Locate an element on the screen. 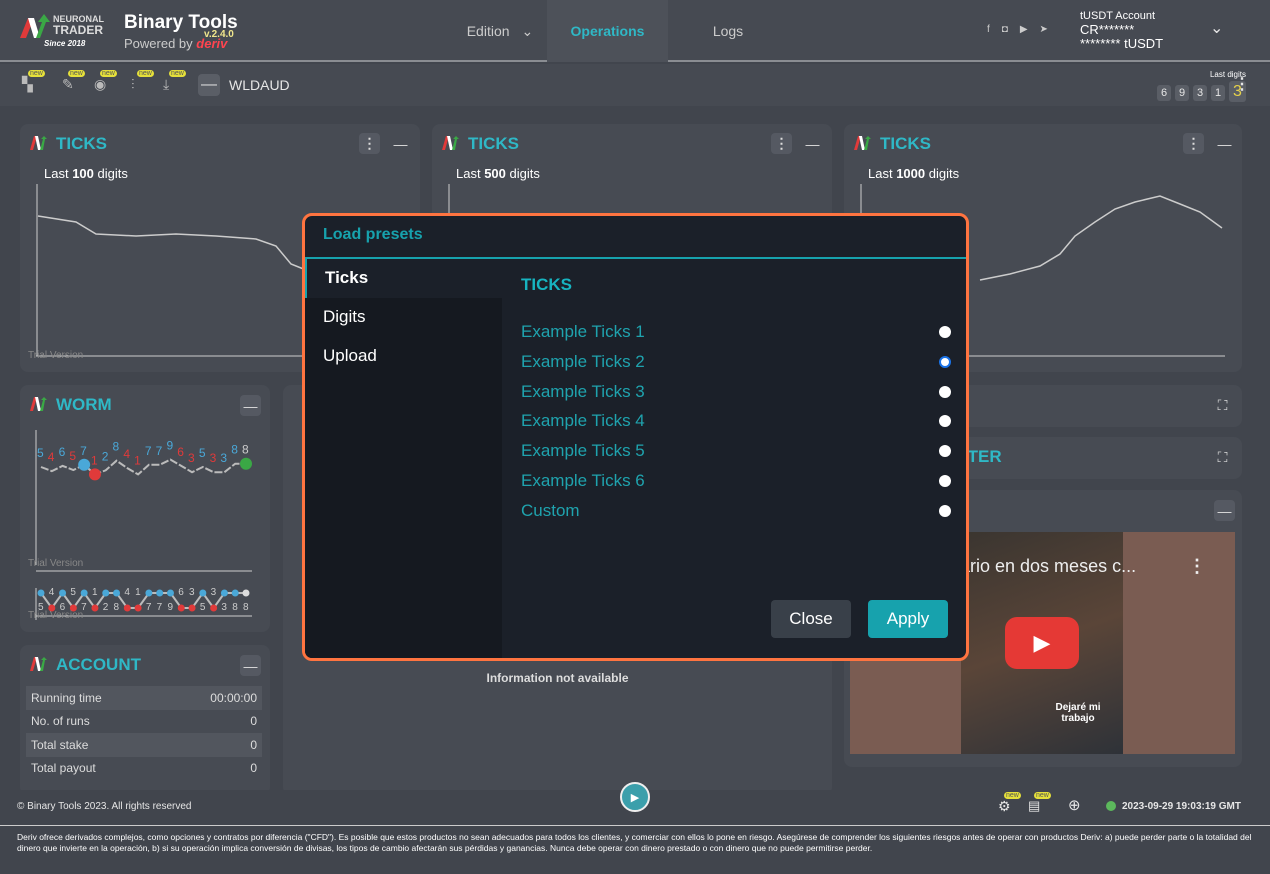 This screenshot has height=874, width=1270. account-selector: tUSDT Account CR******* ******** tUSDT is located at coordinates (1121, 30).